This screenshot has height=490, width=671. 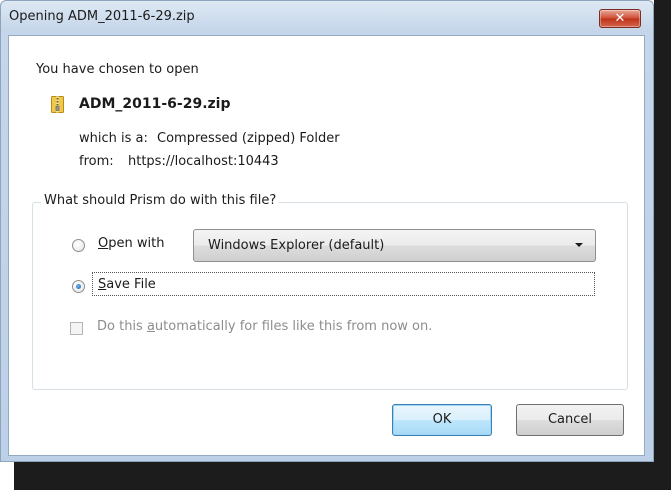 I want to click on action-group-legend: What should Prism do with this file?, so click(x=160, y=200).